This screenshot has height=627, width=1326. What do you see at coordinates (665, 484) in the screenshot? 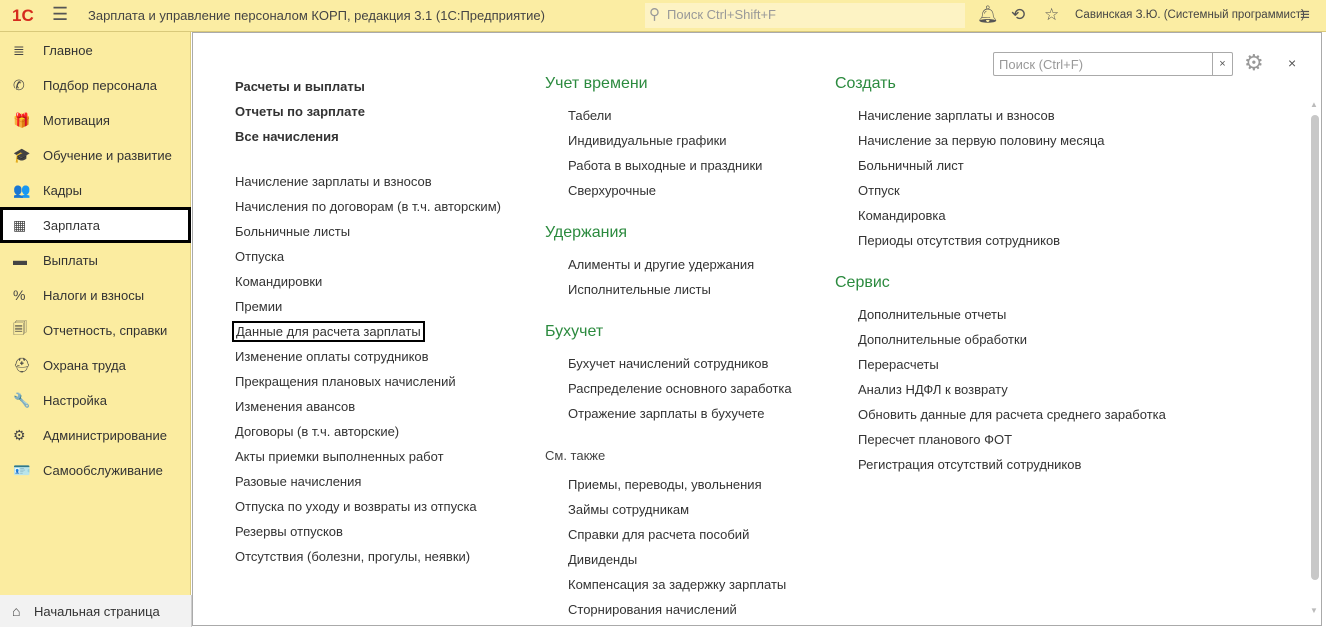
I see `nav-link: Приемы, переводы, увольнения` at bounding box center [665, 484].